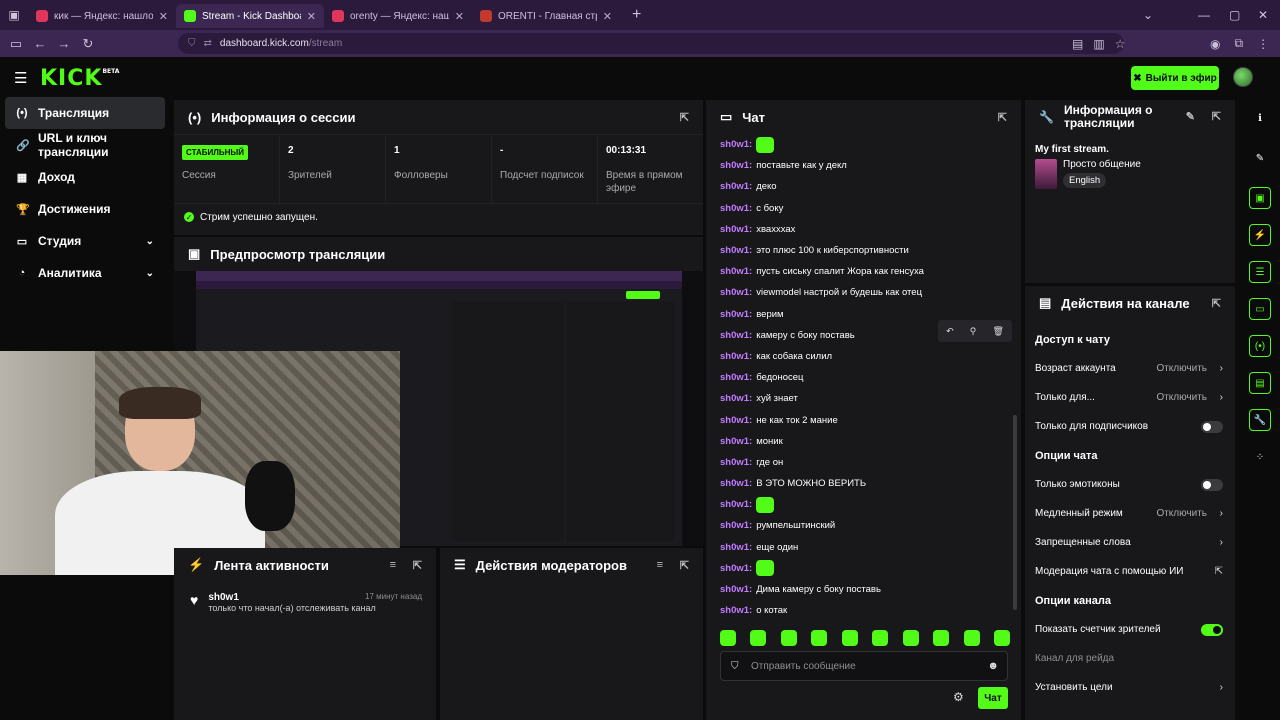 The width and height of the screenshot is (1280, 720). What do you see at coordinates (864, 666) in the screenshot?
I see `chat-message-input: ⛉ Отправить сообщение ☻` at bounding box center [864, 666].